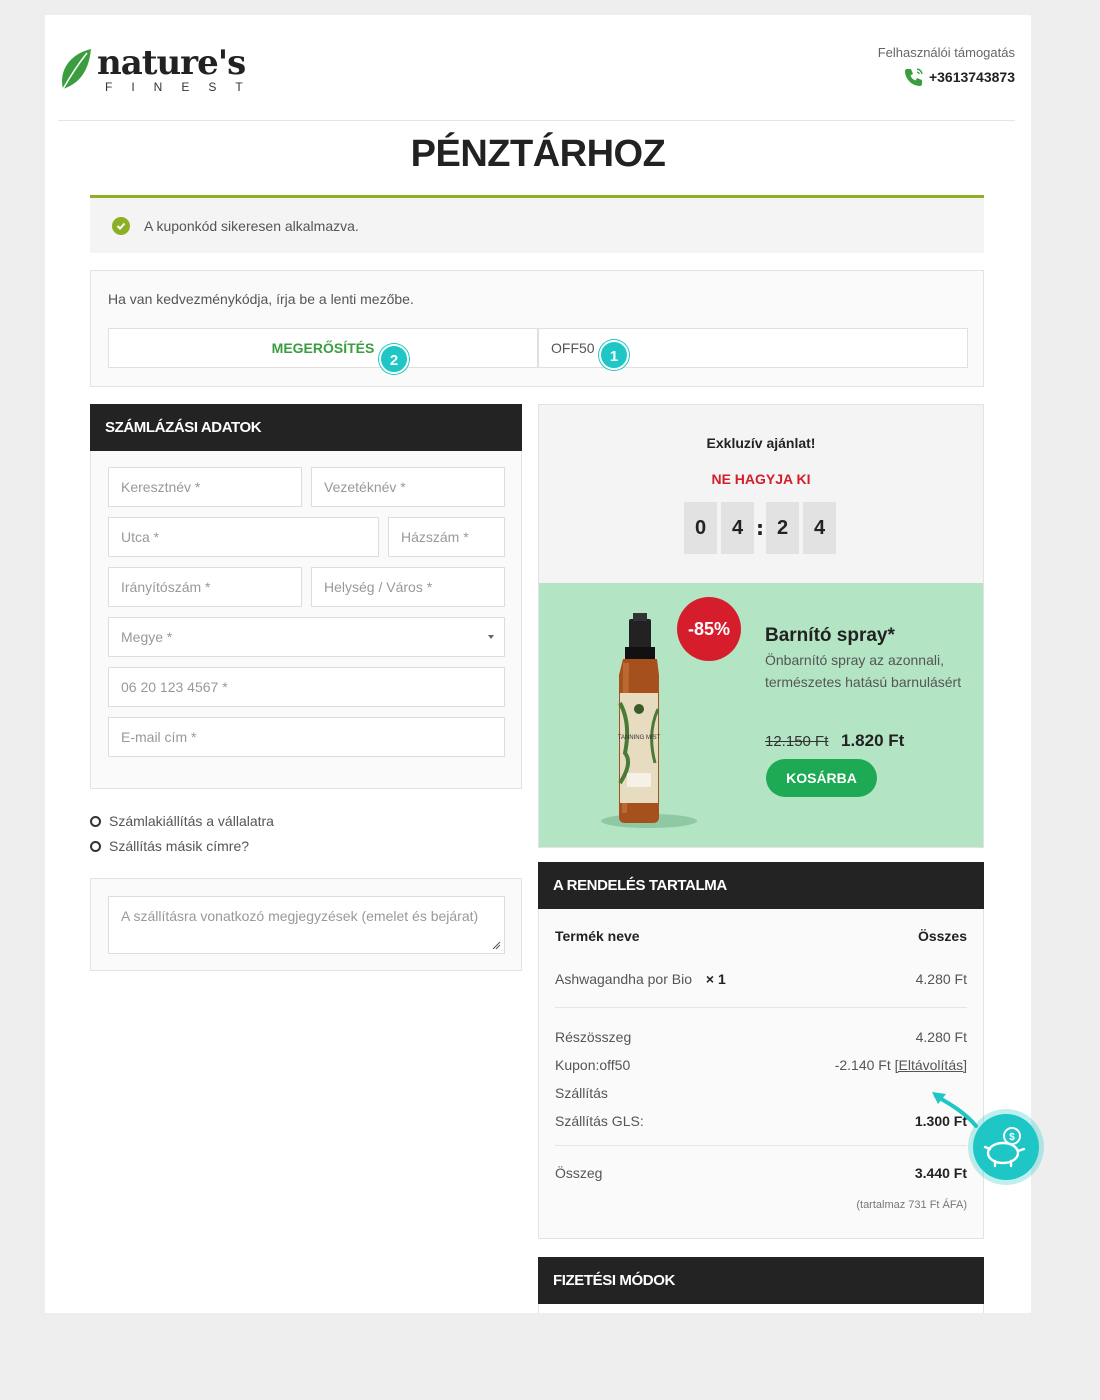 The image size is (1100, 1400). I want to click on promo-new-price: 1.820 Ft, so click(873, 740).